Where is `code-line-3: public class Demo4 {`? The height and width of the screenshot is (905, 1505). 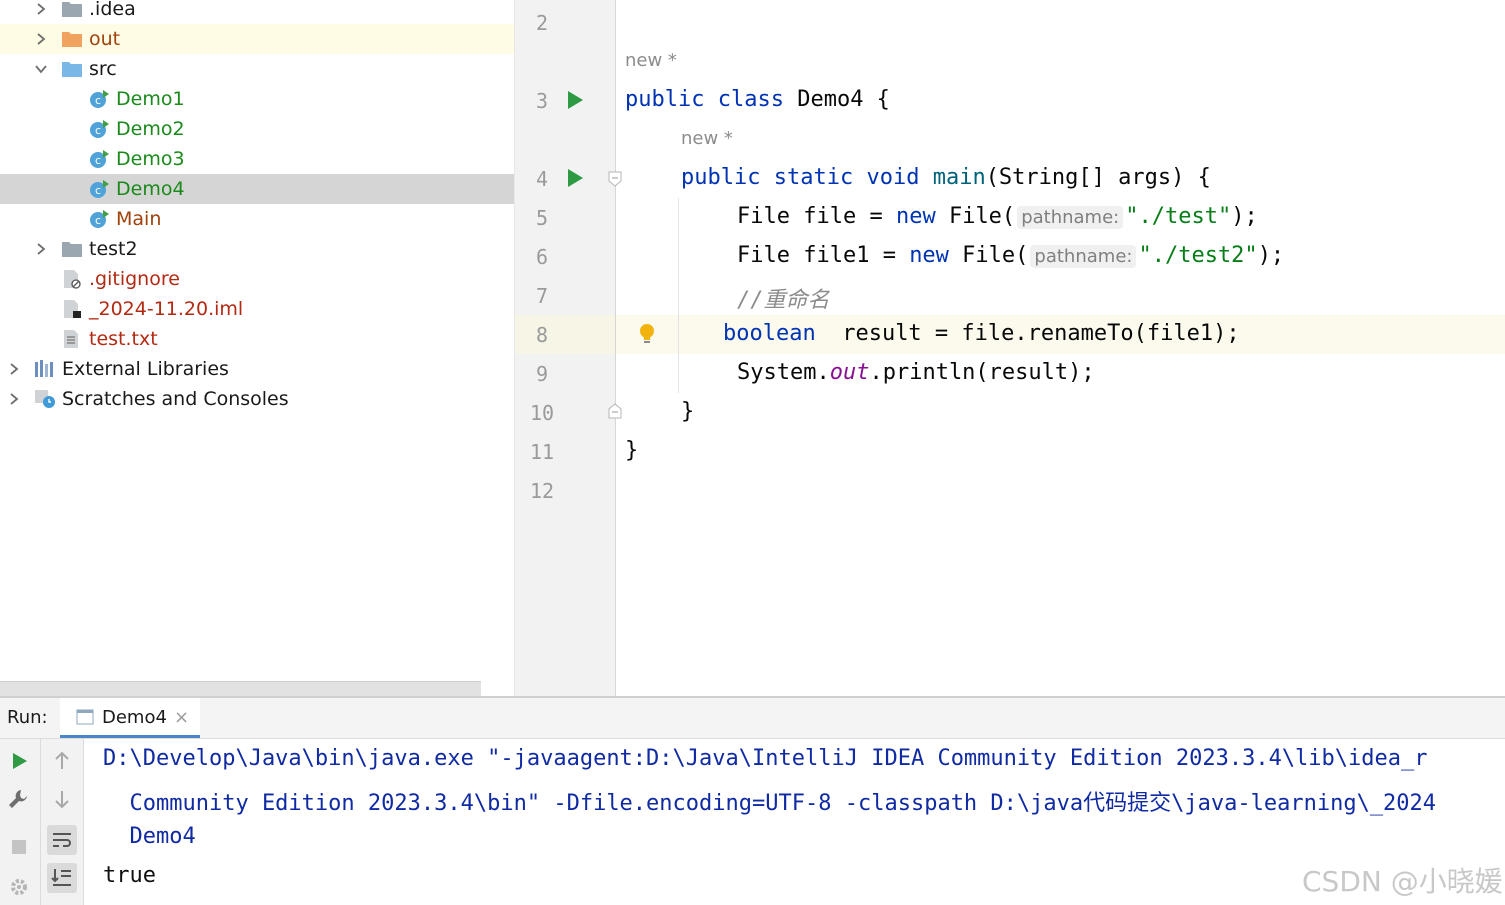
code-line-3: public class Demo4 { is located at coordinates (757, 99).